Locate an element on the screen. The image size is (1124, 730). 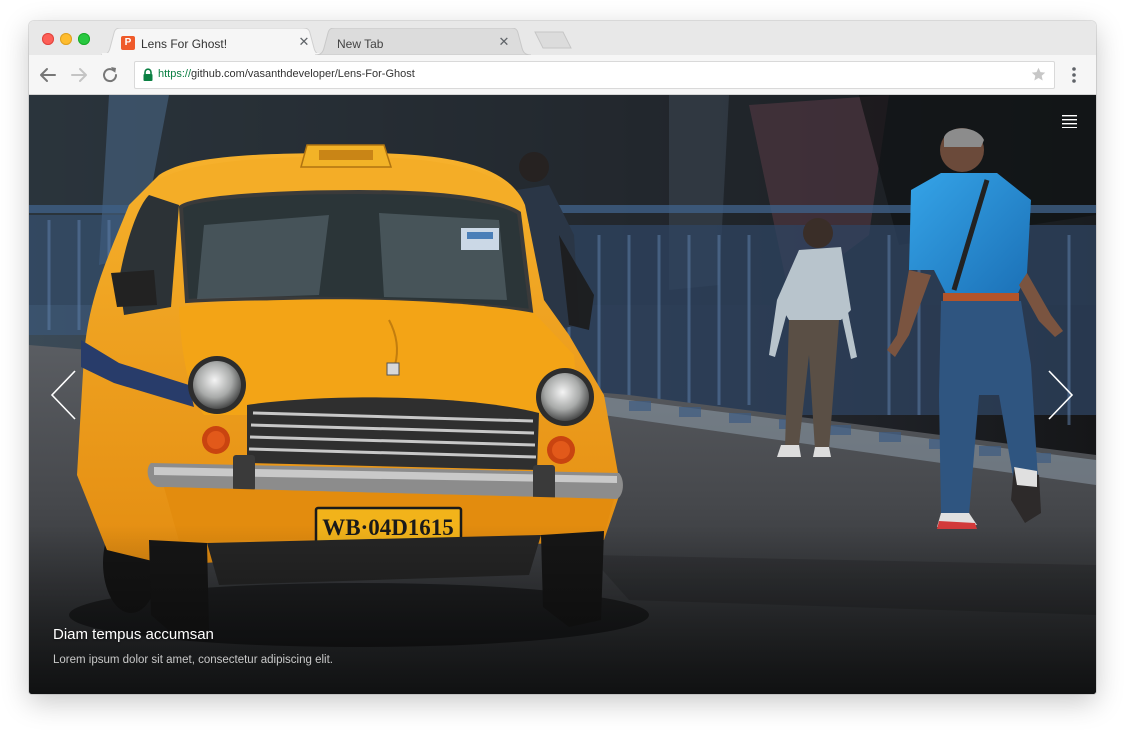
hamburger-icon is located at coordinates (1069, 121).